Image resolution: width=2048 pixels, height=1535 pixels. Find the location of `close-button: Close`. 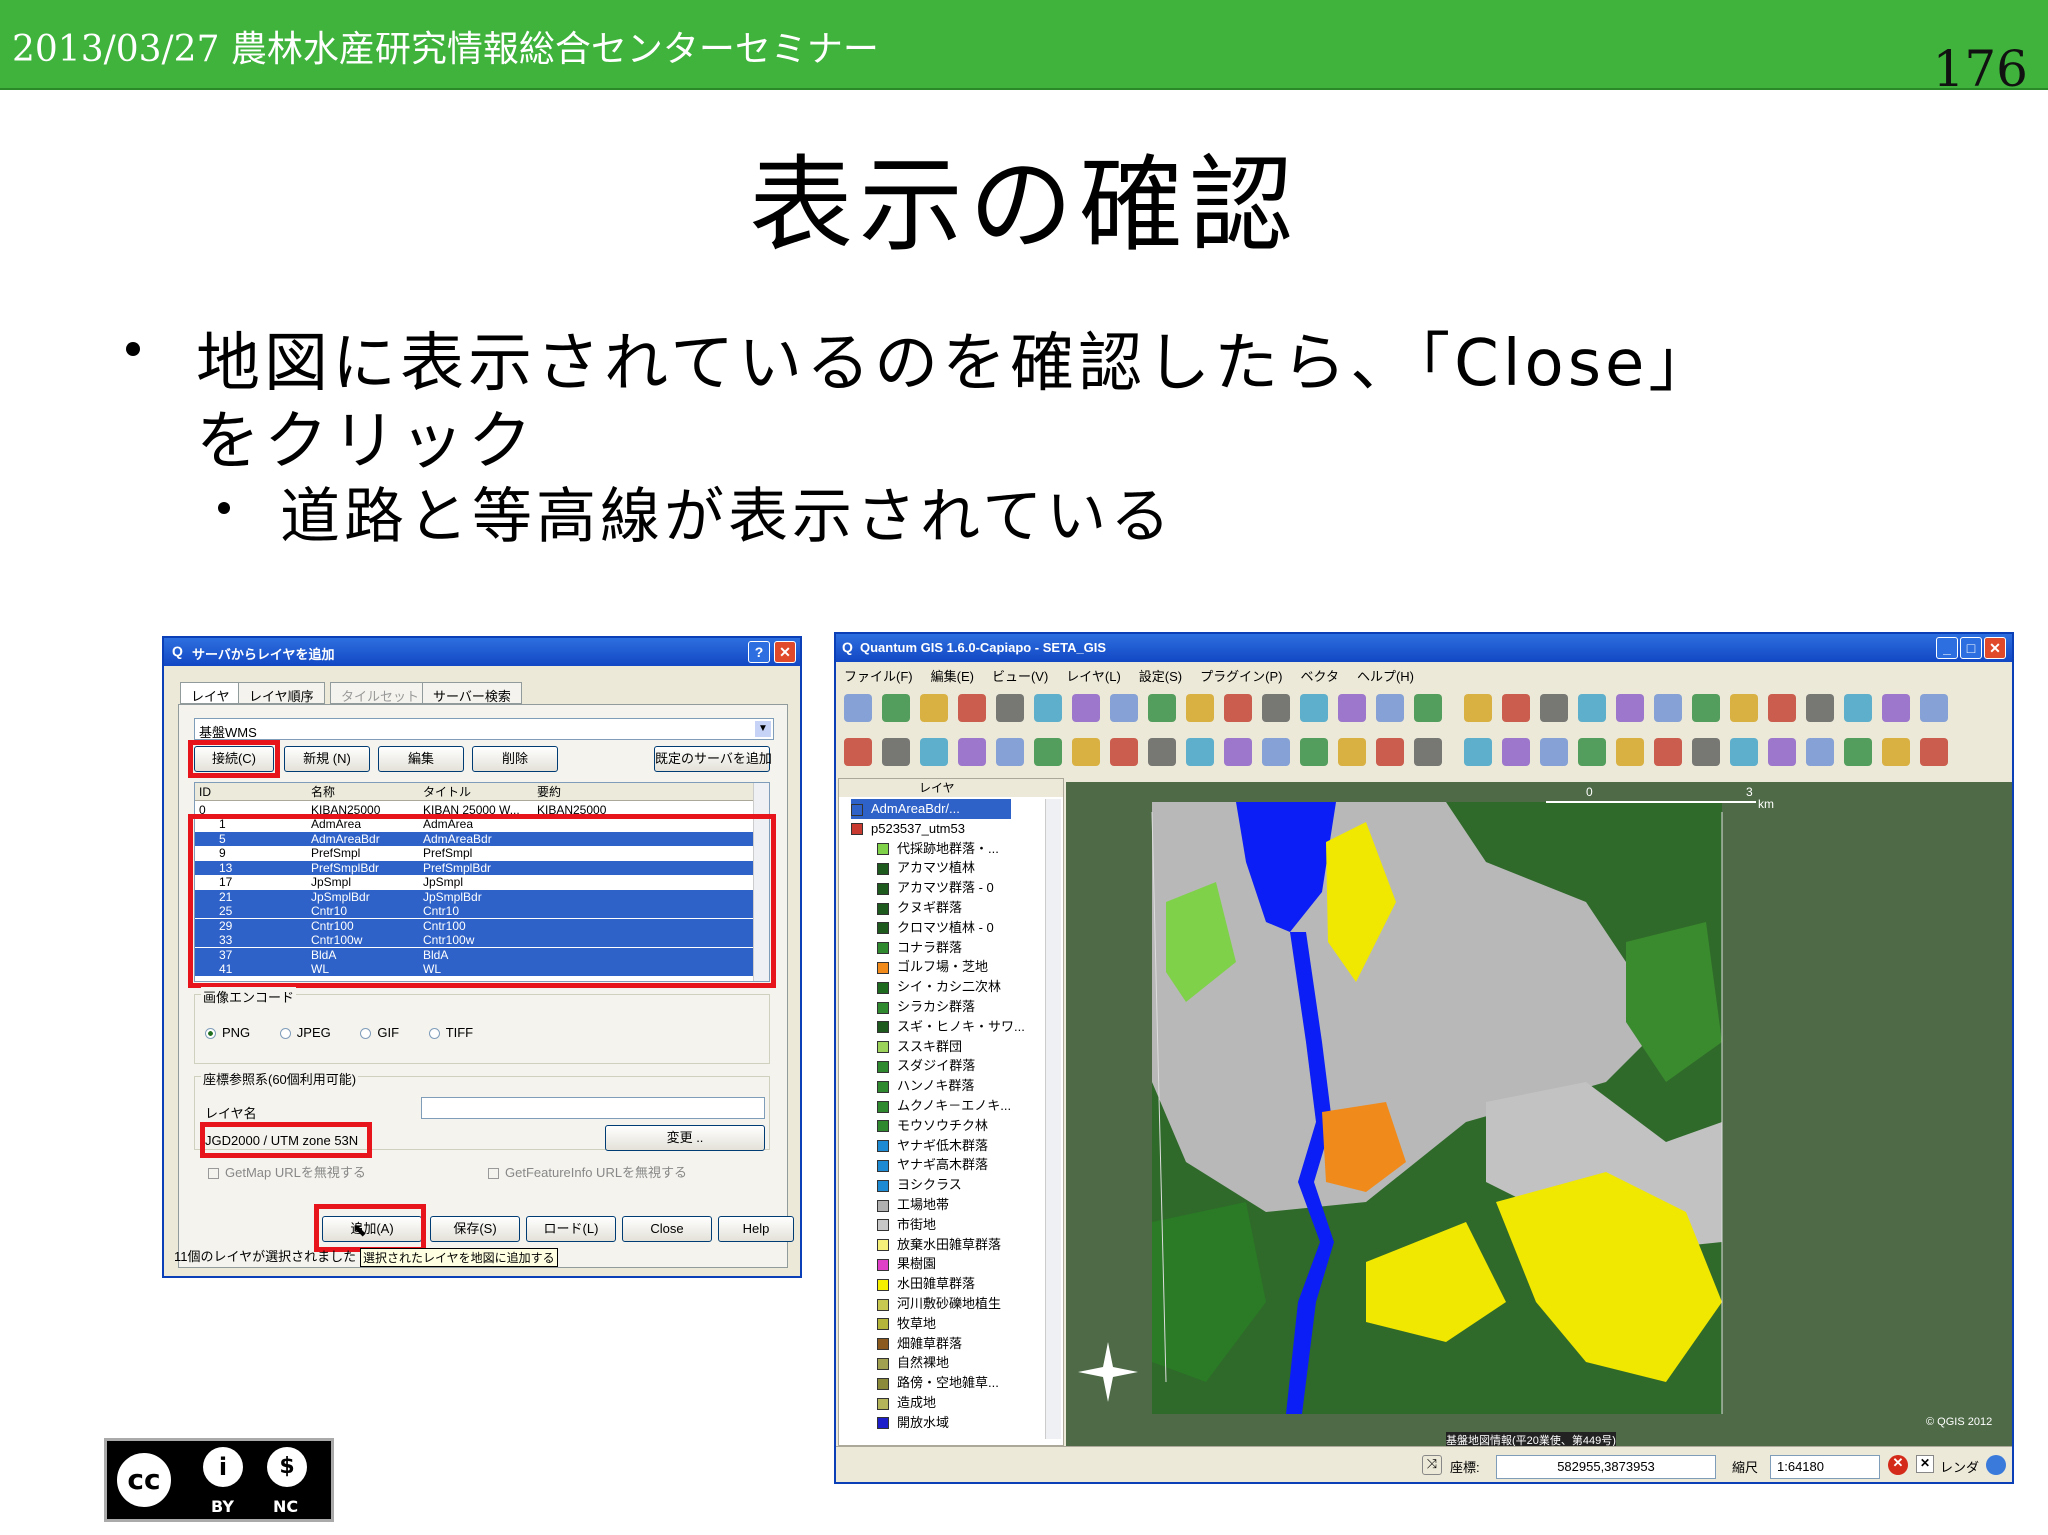

close-button: Close is located at coordinates (667, 1229).